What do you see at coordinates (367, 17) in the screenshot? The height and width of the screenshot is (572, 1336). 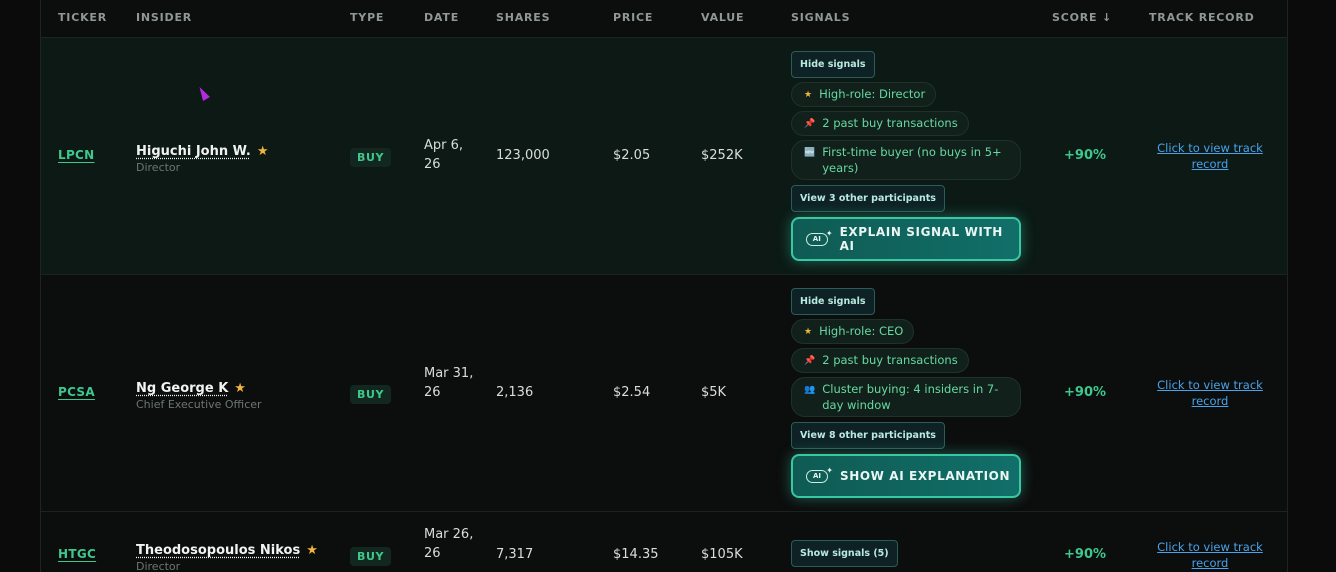 I see `header-type: TYPE` at bounding box center [367, 17].